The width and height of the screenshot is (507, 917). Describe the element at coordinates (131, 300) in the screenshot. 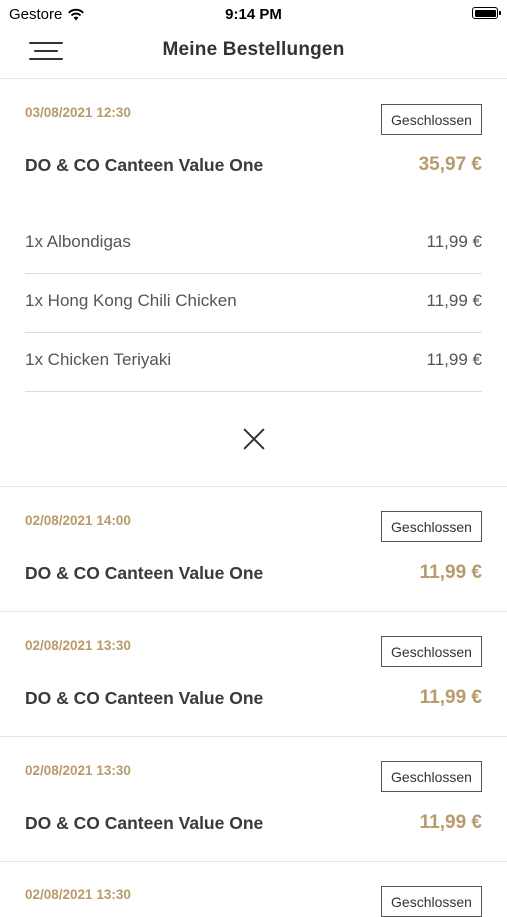

I see `item-name: 1x Hong Kong Chili Chicken` at that location.